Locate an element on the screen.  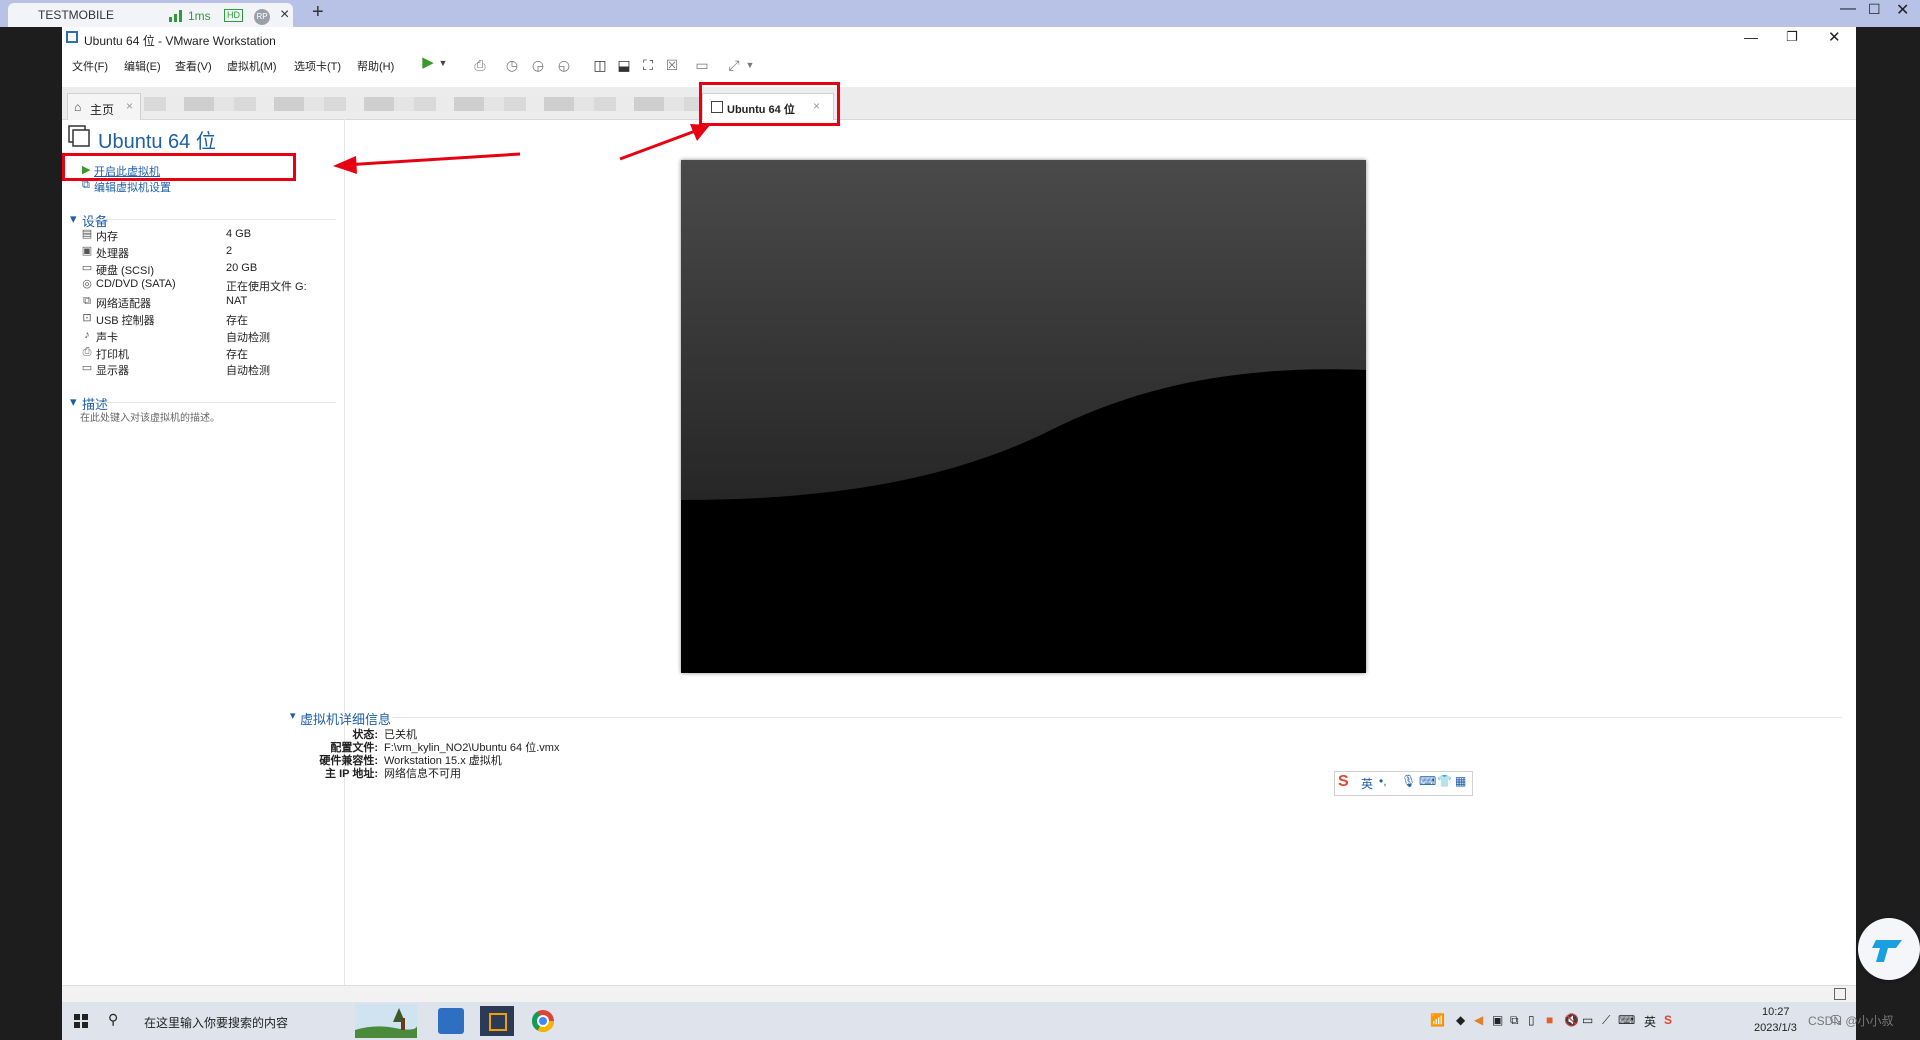
device-value: 自动检测 is located at coordinates (248, 337).